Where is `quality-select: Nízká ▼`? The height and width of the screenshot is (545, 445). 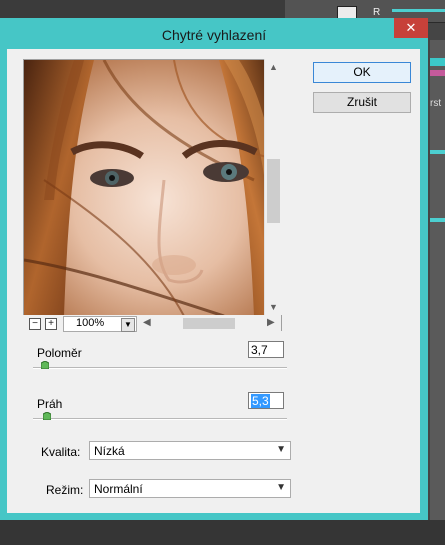 quality-select: Nízká ▼ is located at coordinates (190, 450).